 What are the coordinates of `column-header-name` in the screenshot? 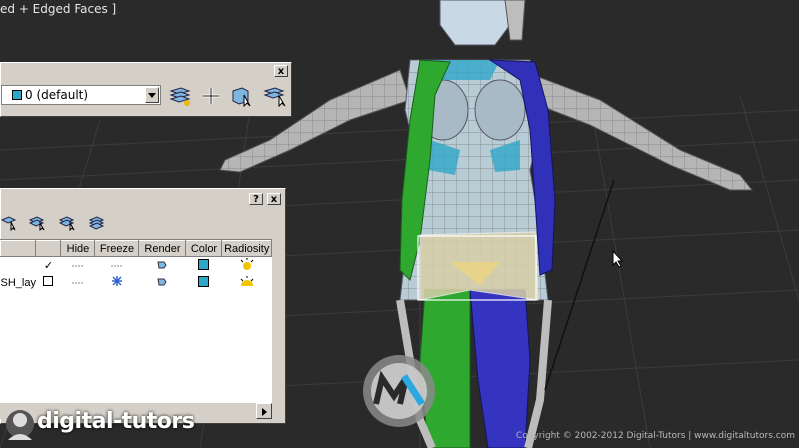 It's located at (18, 248).